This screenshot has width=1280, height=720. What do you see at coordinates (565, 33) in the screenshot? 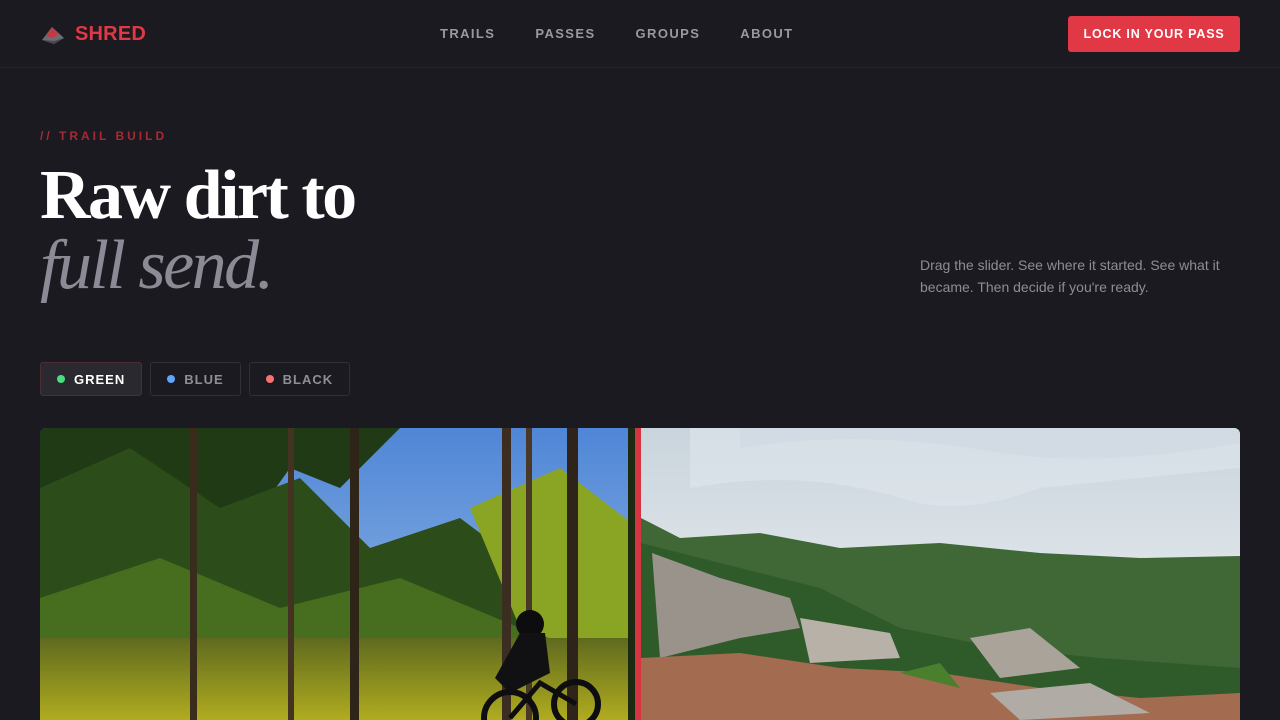
I see `nav-passes: PASSES` at bounding box center [565, 33].